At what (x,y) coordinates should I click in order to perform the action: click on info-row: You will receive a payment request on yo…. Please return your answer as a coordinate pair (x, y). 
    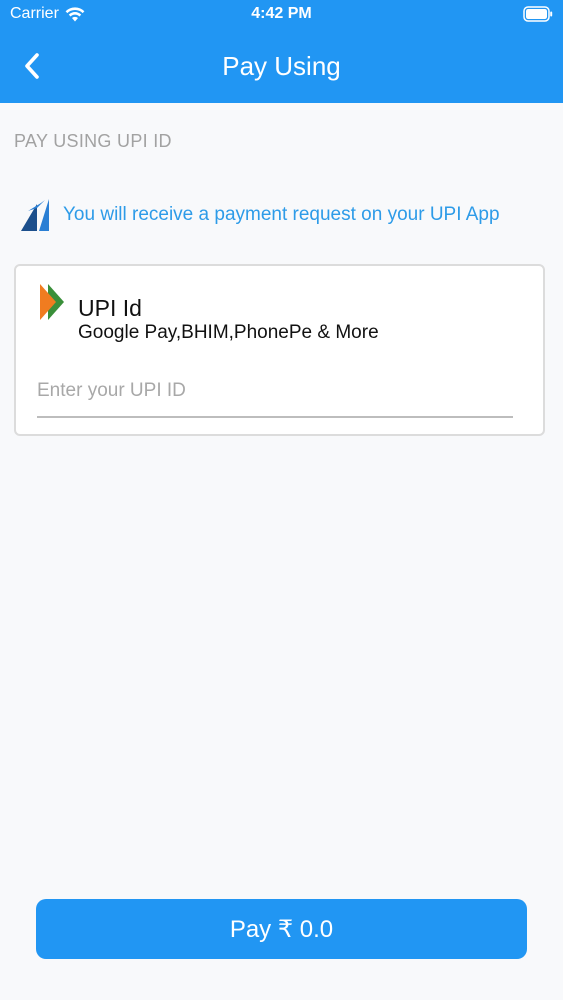
    Looking at the image, I should click on (260, 215).